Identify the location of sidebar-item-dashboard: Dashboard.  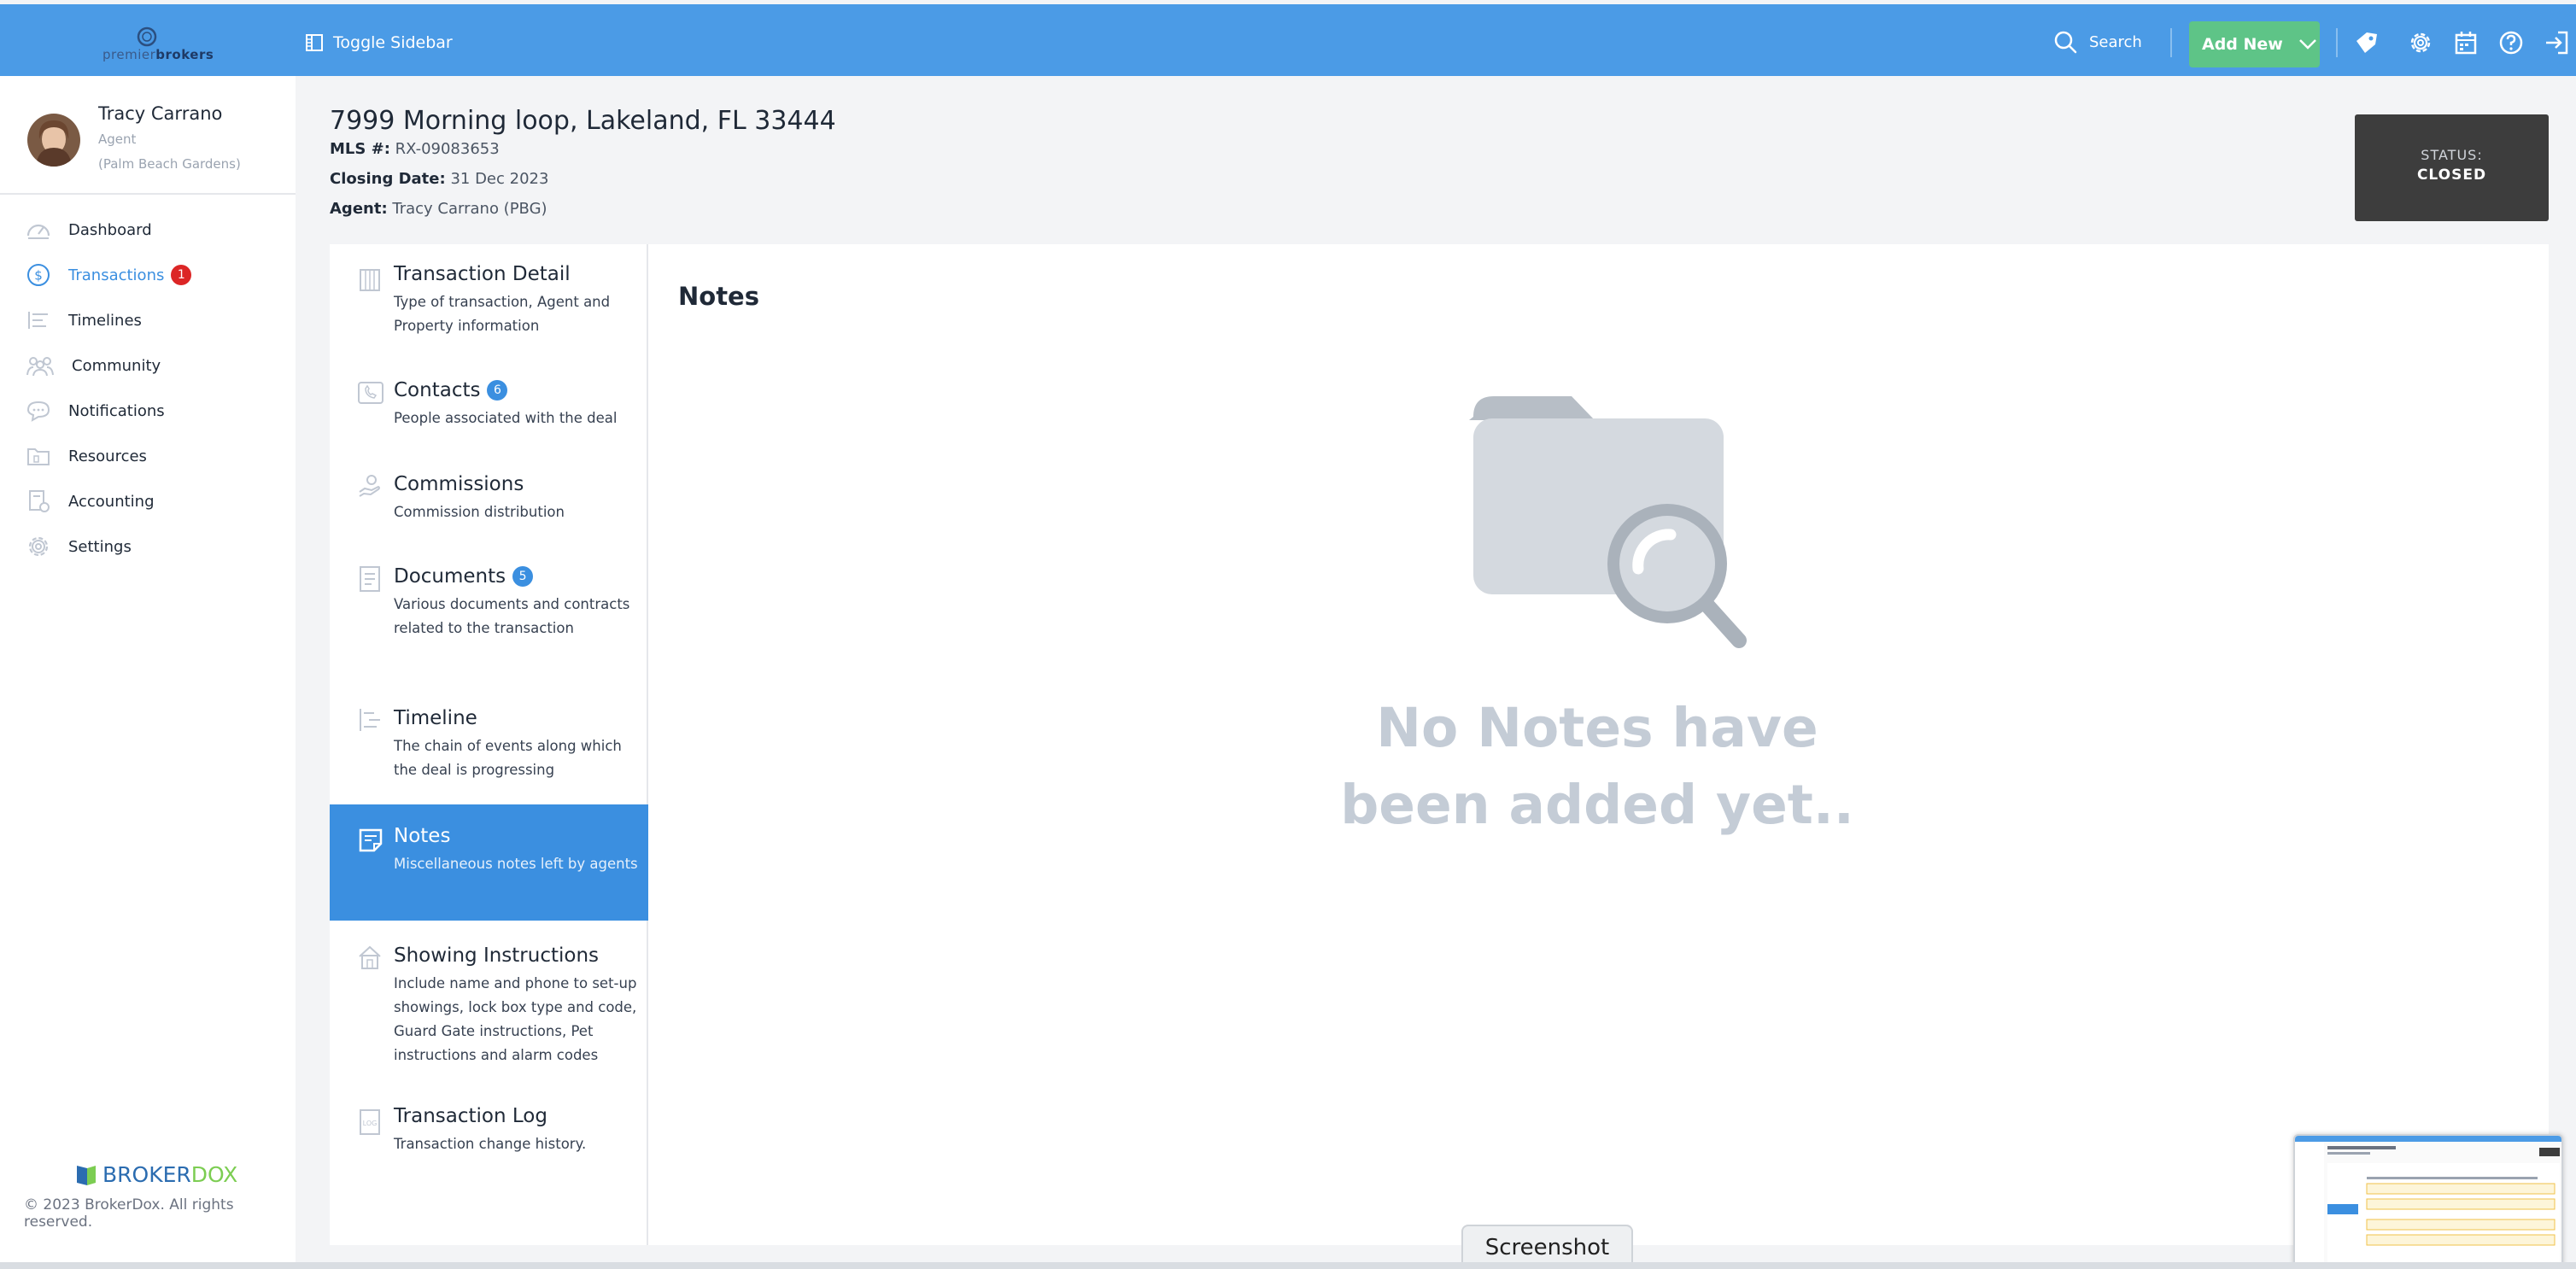
(89, 230).